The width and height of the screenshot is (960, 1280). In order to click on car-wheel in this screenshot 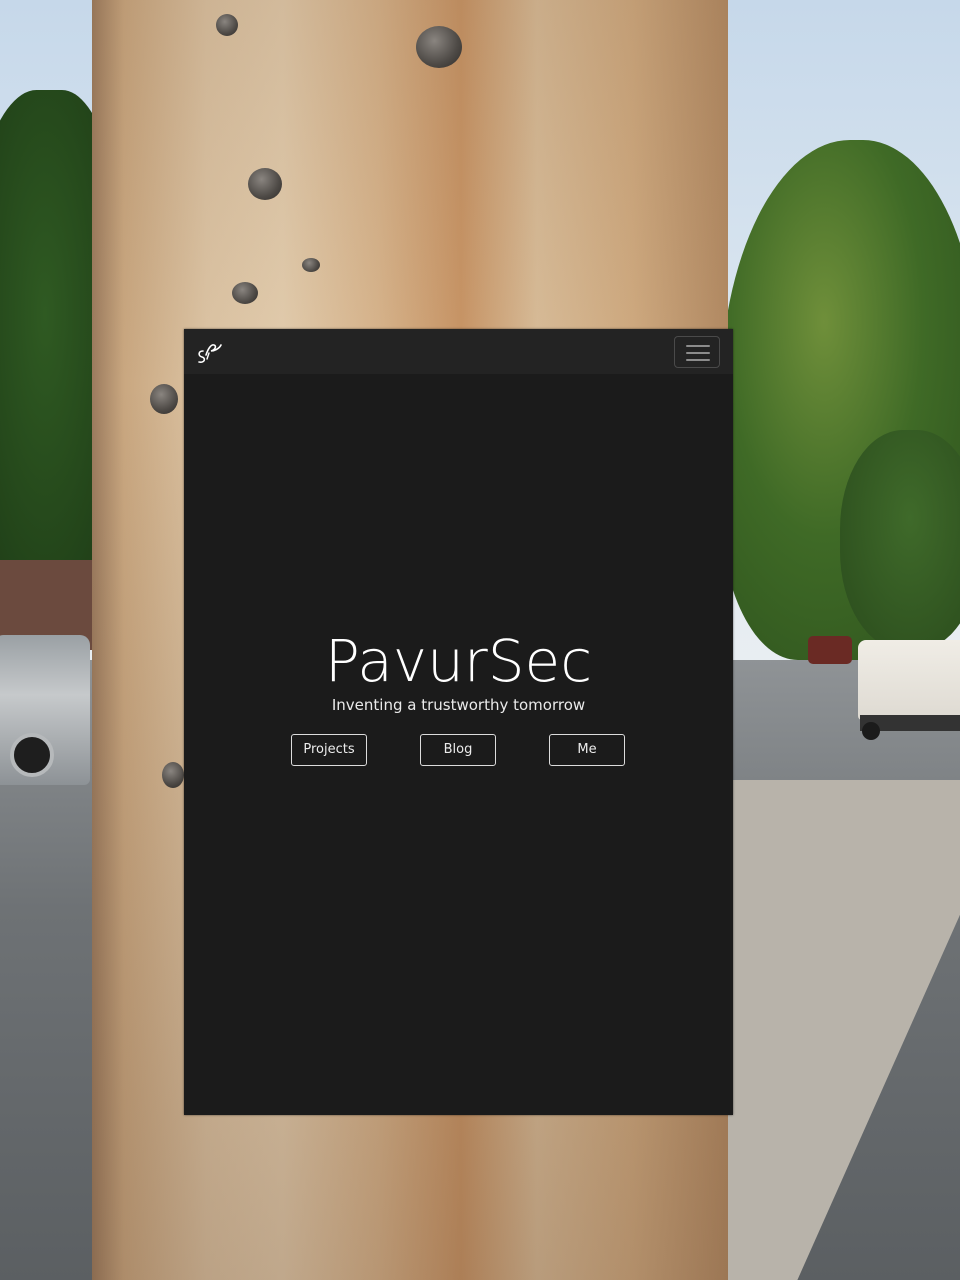, I will do `click(32, 755)`.